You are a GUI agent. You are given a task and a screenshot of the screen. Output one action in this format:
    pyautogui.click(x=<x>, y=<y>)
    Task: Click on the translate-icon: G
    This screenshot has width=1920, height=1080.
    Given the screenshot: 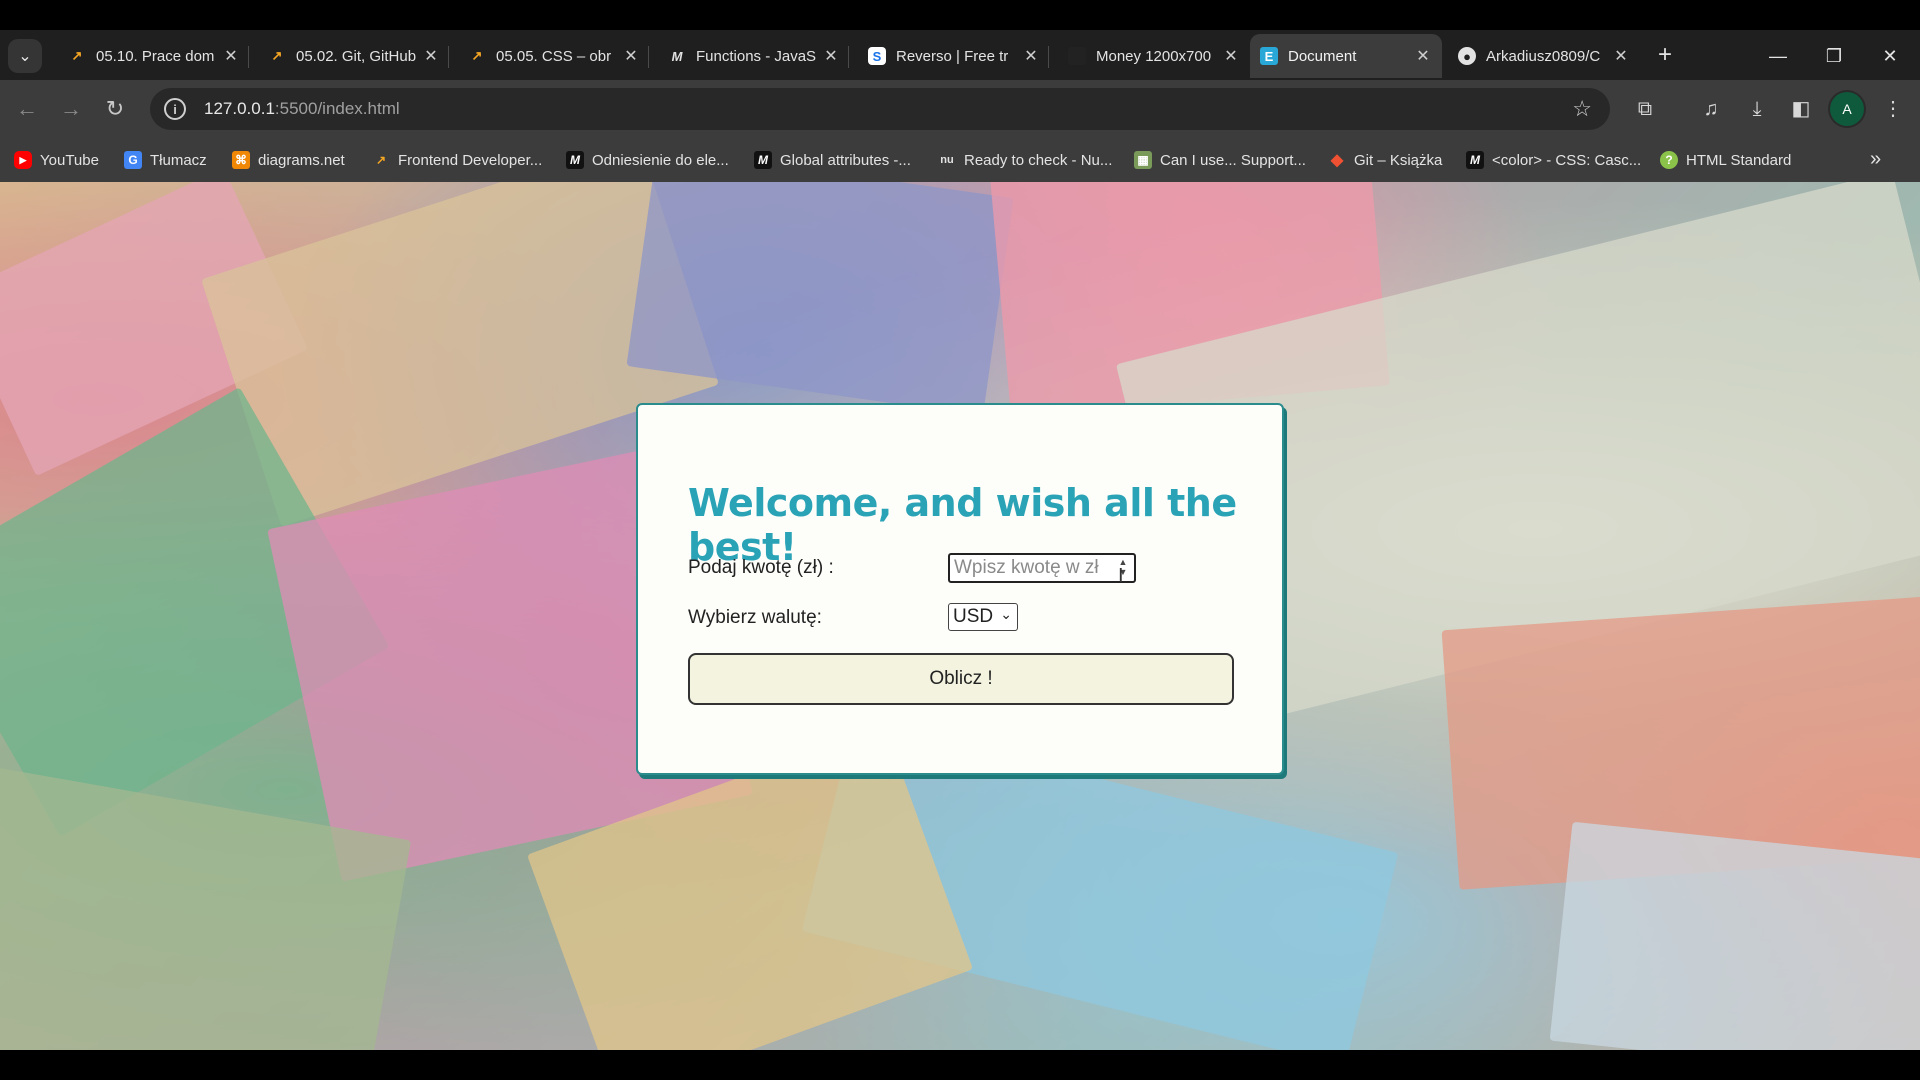 What is the action you would take?
    pyautogui.click(x=133, y=160)
    